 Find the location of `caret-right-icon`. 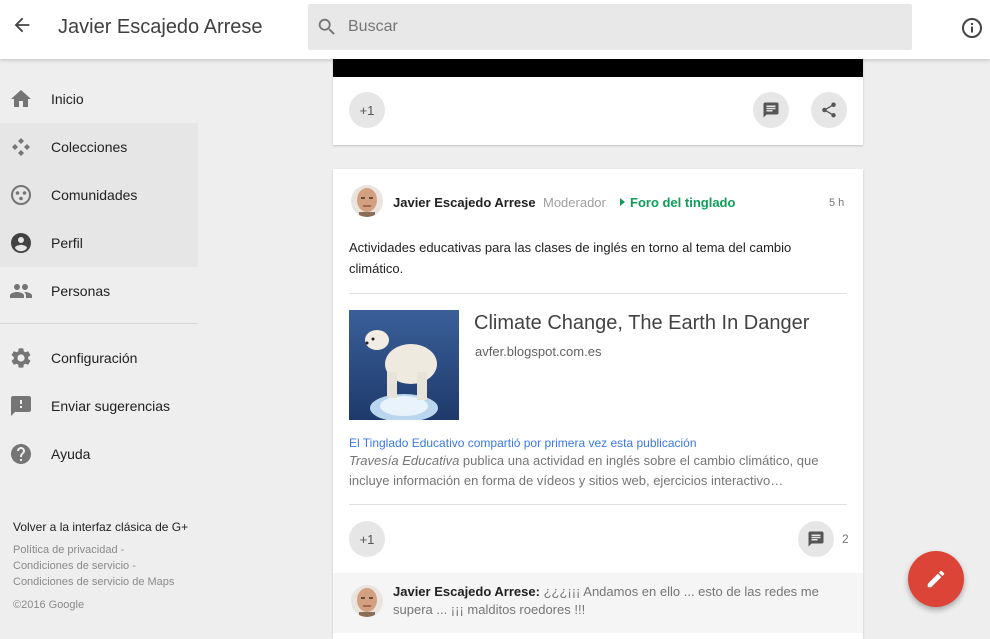

caret-right-icon is located at coordinates (622, 202).